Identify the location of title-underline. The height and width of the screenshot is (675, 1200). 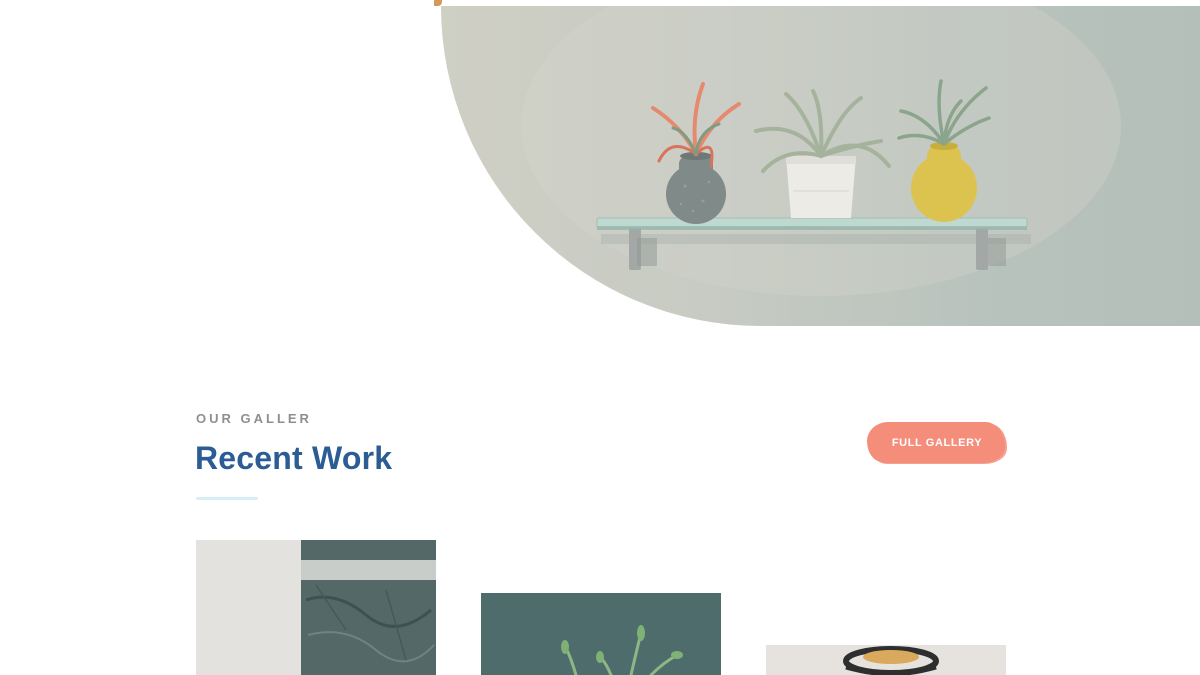
(227, 498).